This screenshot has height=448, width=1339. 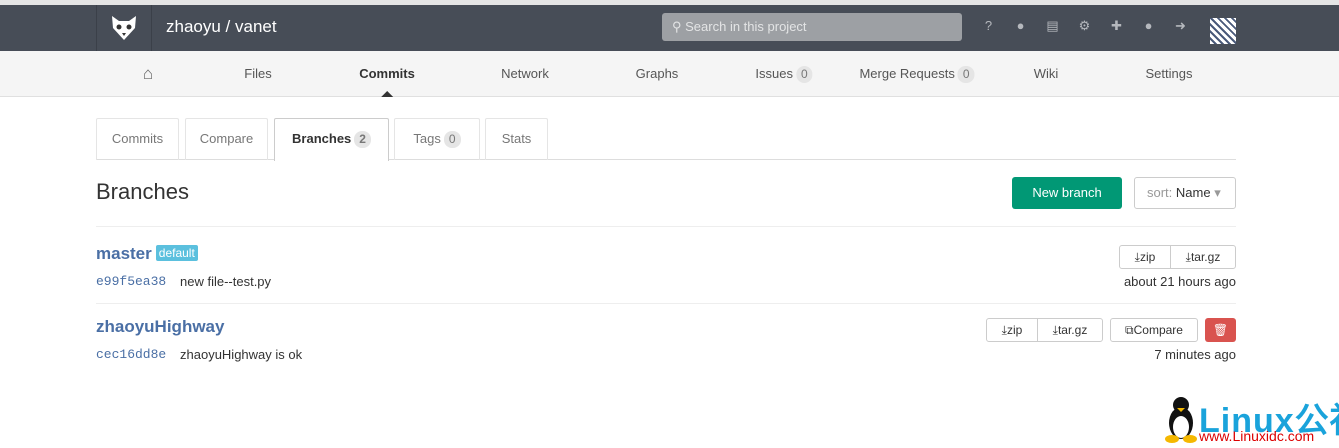 I want to click on nav-mr-label: Merge Requests, so click(x=907, y=73).